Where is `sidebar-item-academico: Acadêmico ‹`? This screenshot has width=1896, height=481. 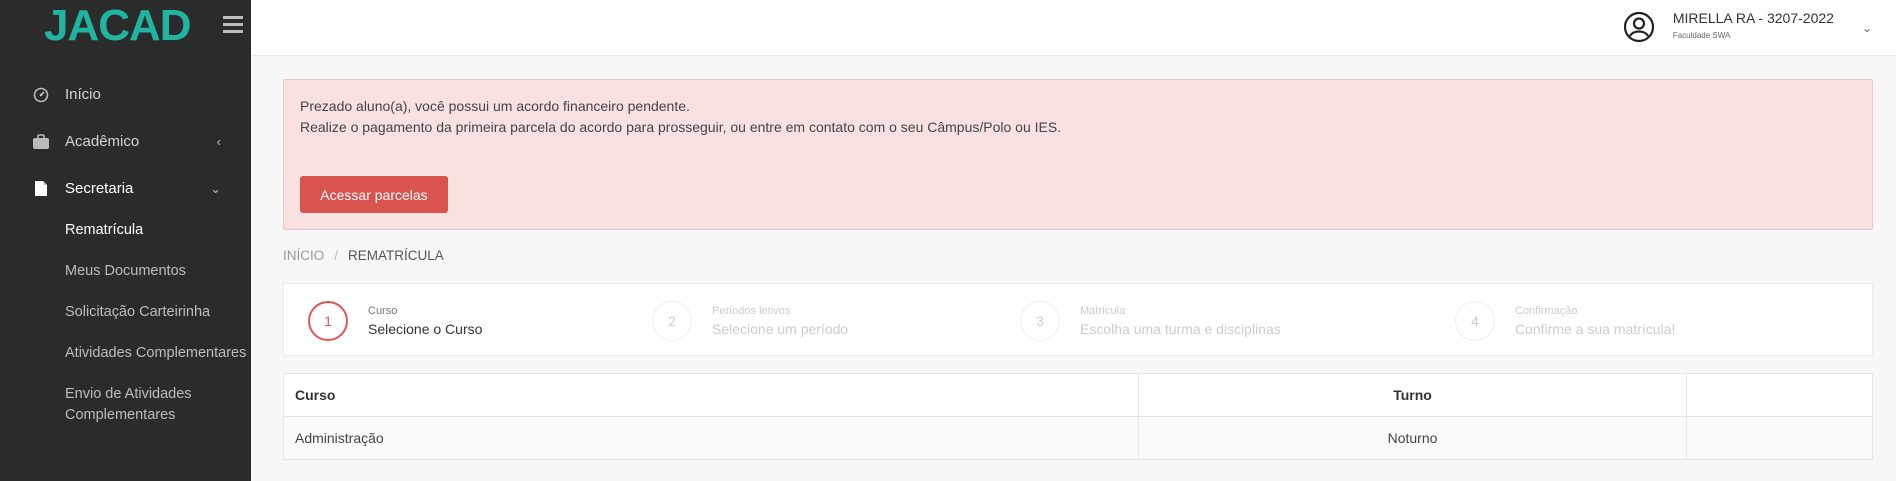
sidebar-item-academico: Acadêmico ‹ is located at coordinates (125, 141).